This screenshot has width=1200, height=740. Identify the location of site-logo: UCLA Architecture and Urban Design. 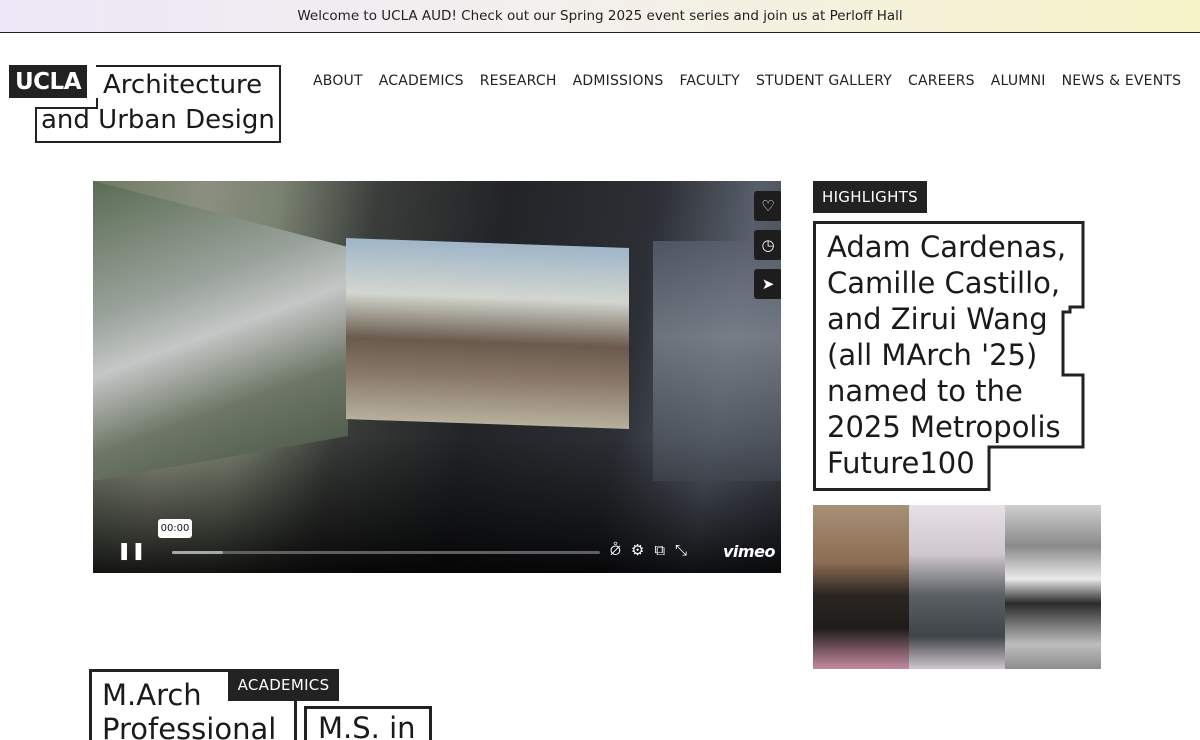
(145, 104).